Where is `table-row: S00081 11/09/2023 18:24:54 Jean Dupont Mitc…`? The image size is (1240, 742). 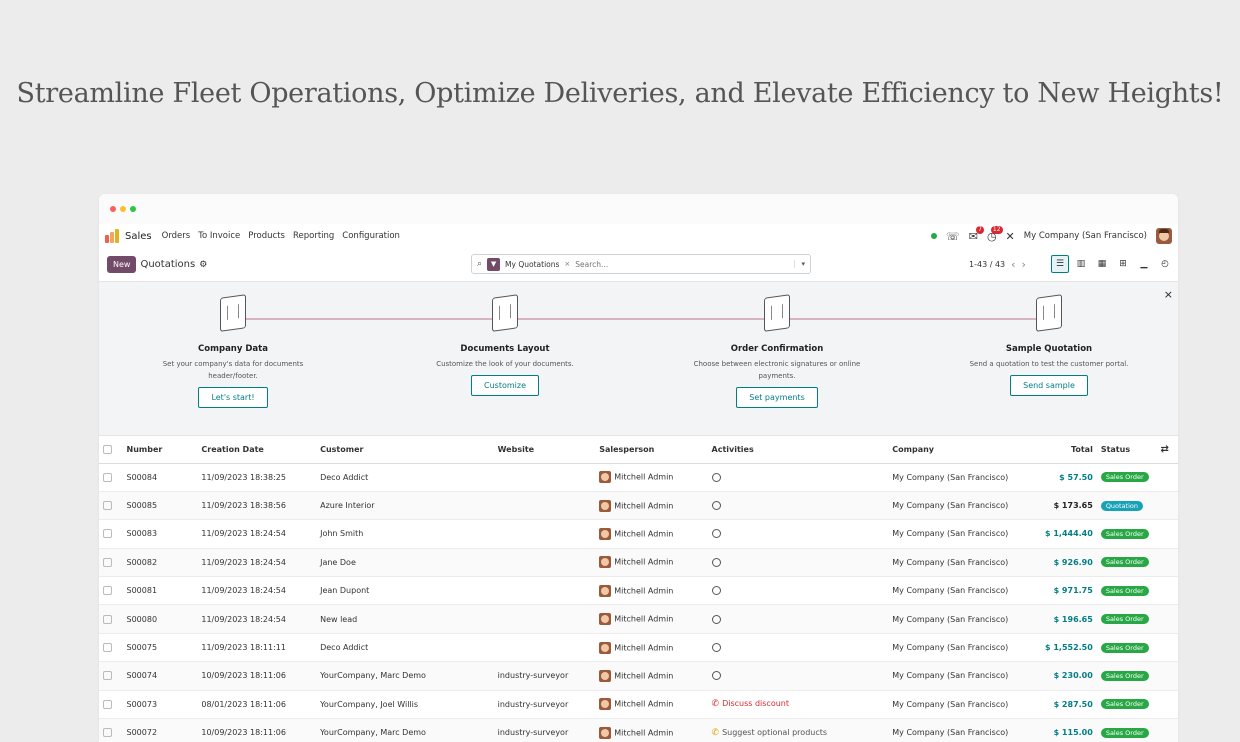 table-row: S00081 11/09/2023 18:24:54 Jean Dupont Mitc… is located at coordinates (638, 591).